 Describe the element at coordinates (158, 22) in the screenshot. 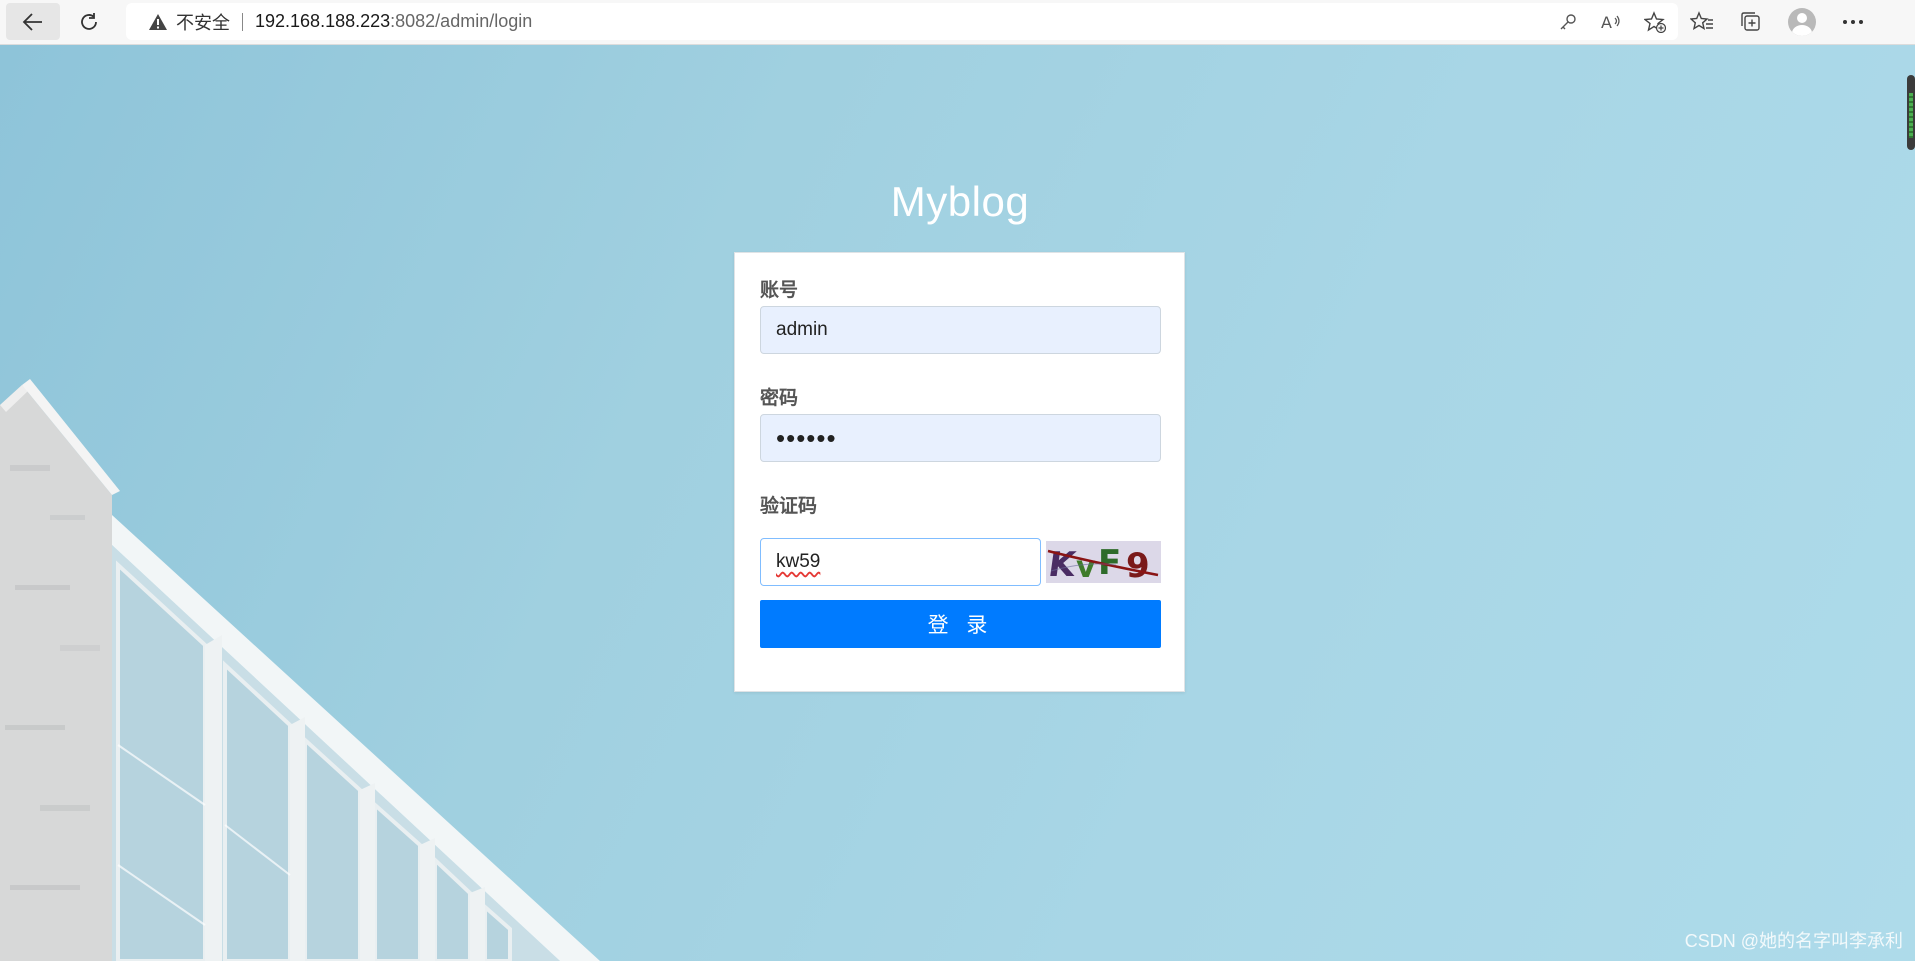

I see `warning-icon` at that location.